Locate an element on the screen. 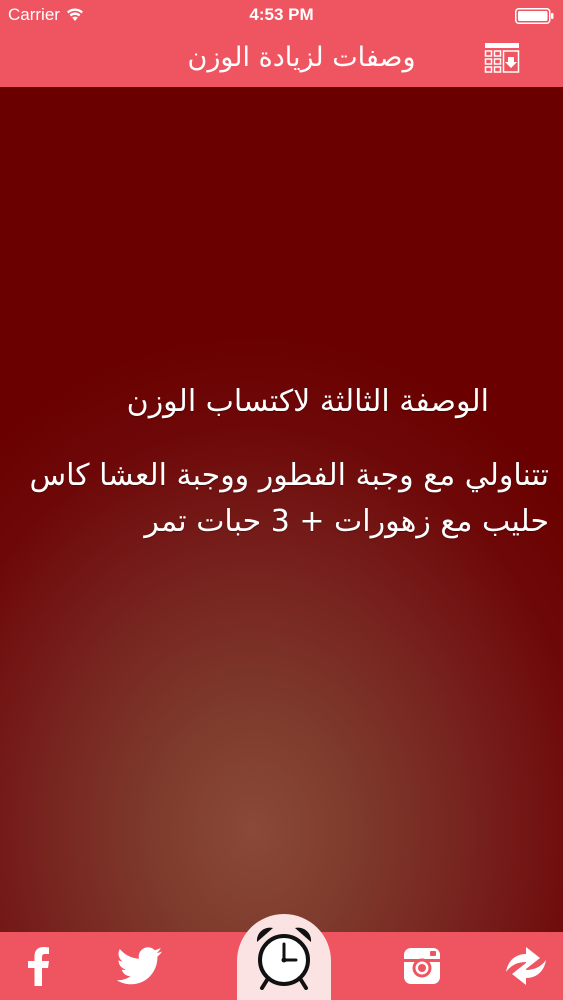 The height and width of the screenshot is (1000, 563). instagram-icon is located at coordinates (422, 966).